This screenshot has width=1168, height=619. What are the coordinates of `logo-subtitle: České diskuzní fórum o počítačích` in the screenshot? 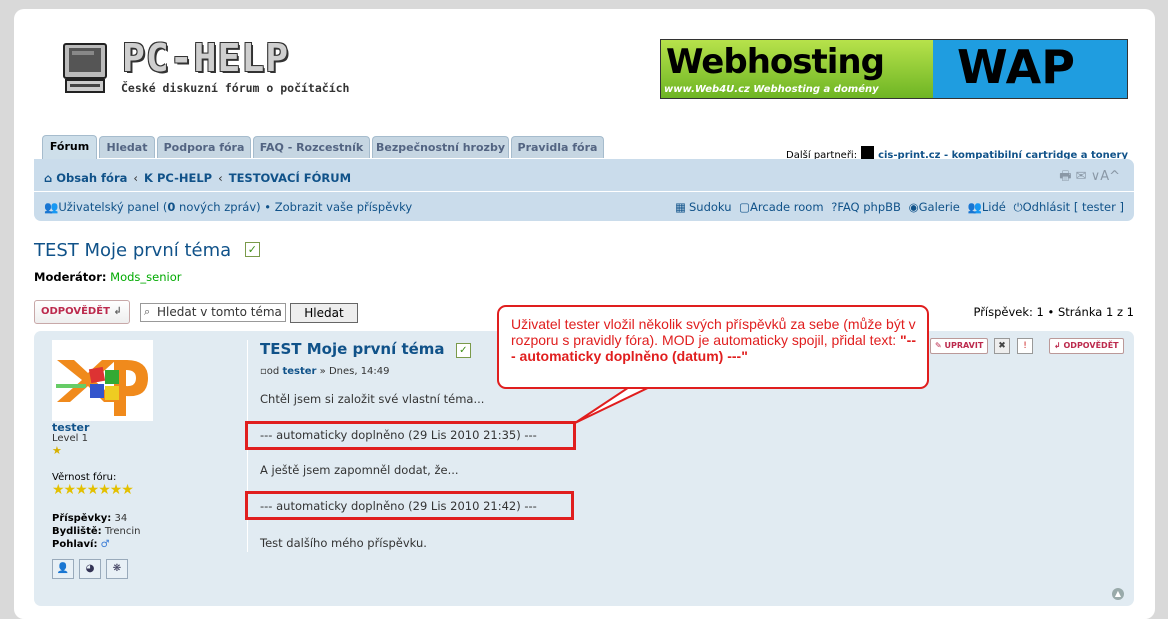 It's located at (235, 88).